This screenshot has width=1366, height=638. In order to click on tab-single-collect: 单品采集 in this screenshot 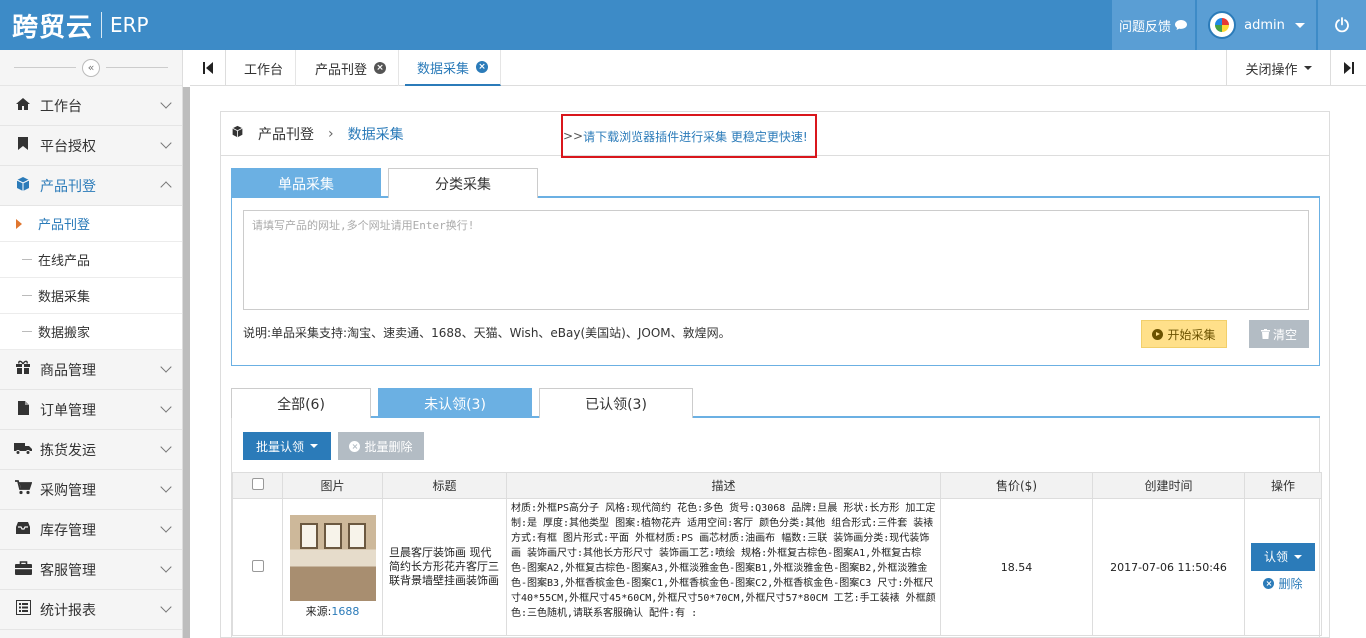, I will do `click(306, 183)`.